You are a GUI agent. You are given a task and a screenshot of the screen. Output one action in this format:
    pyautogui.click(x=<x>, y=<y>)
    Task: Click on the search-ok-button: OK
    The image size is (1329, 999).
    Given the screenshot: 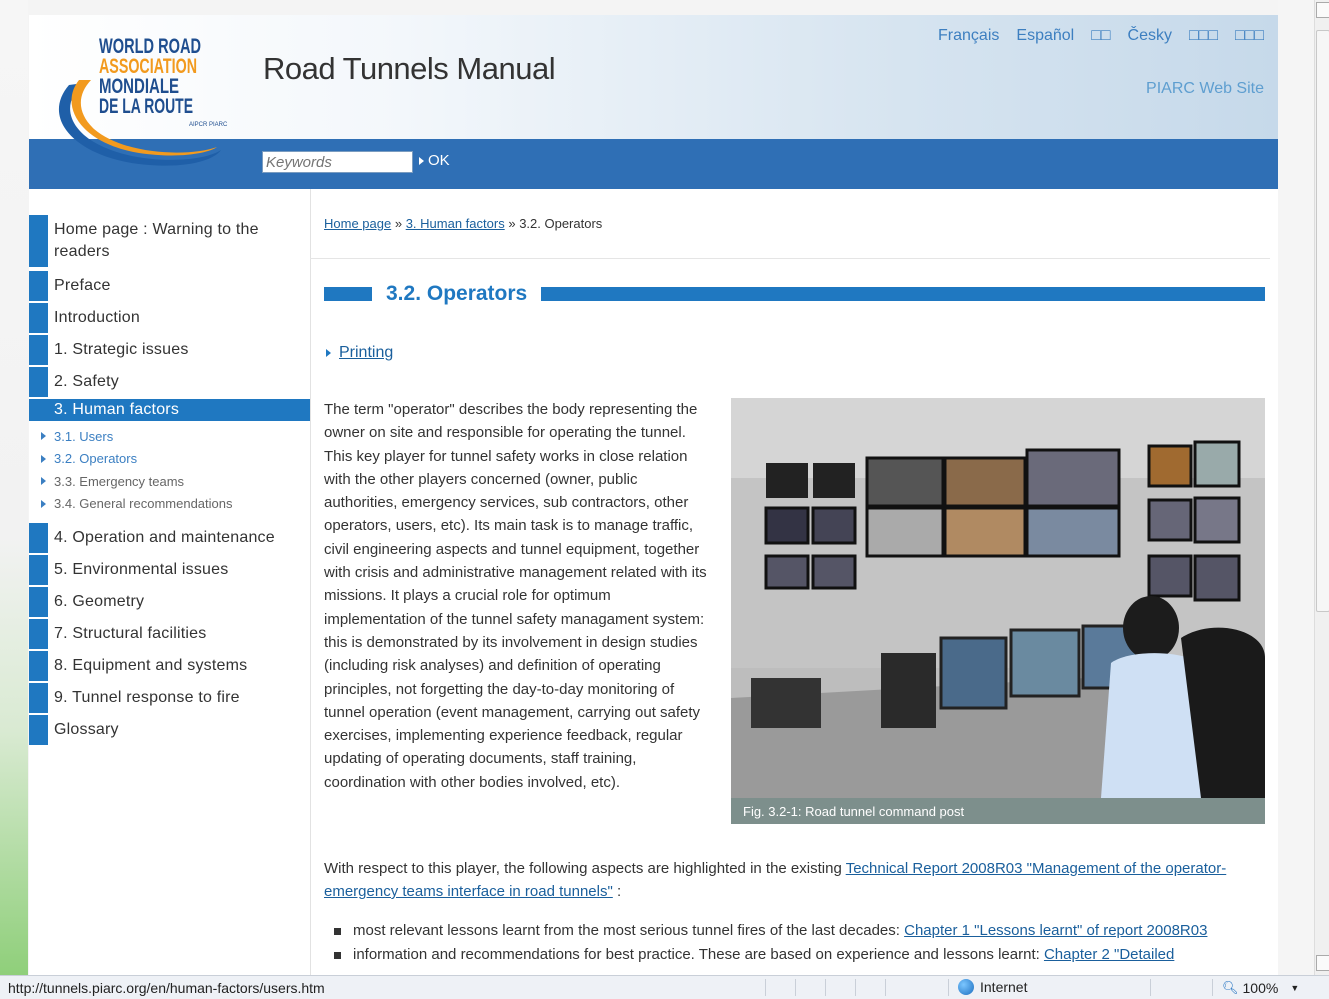 What is the action you would take?
    pyautogui.click(x=434, y=160)
    